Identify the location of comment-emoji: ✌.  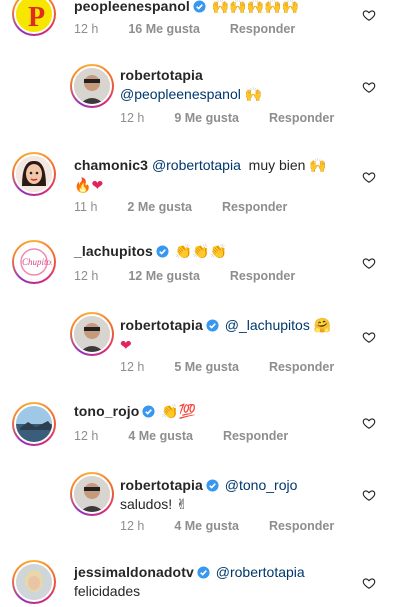
(182, 505).